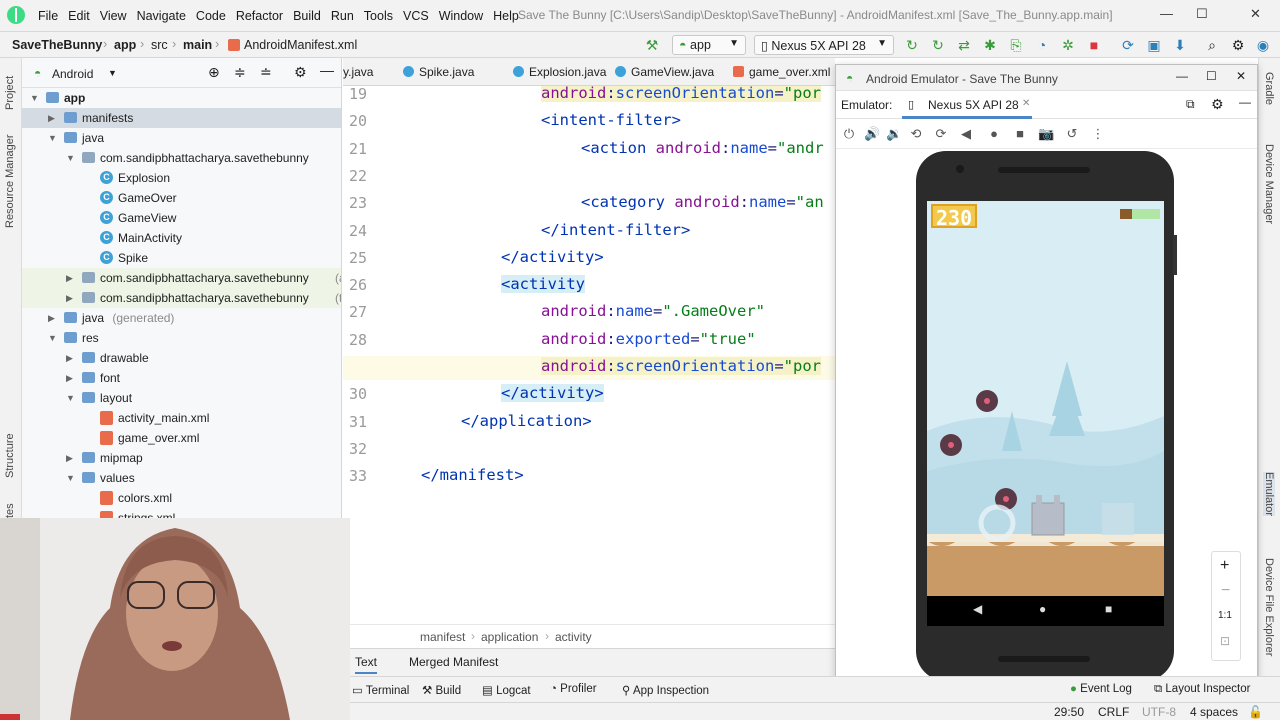 The image size is (1280, 720). What do you see at coordinates (1098, 134) in the screenshot?
I see `more-icon: ⋮` at bounding box center [1098, 134].